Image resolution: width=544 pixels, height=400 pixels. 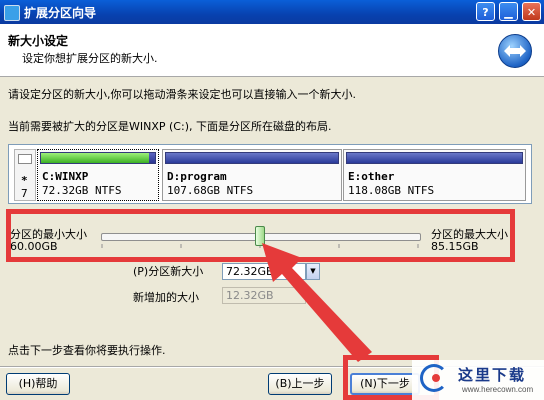 I want to click on watermark-text: 这里下载, so click(x=492, y=375).